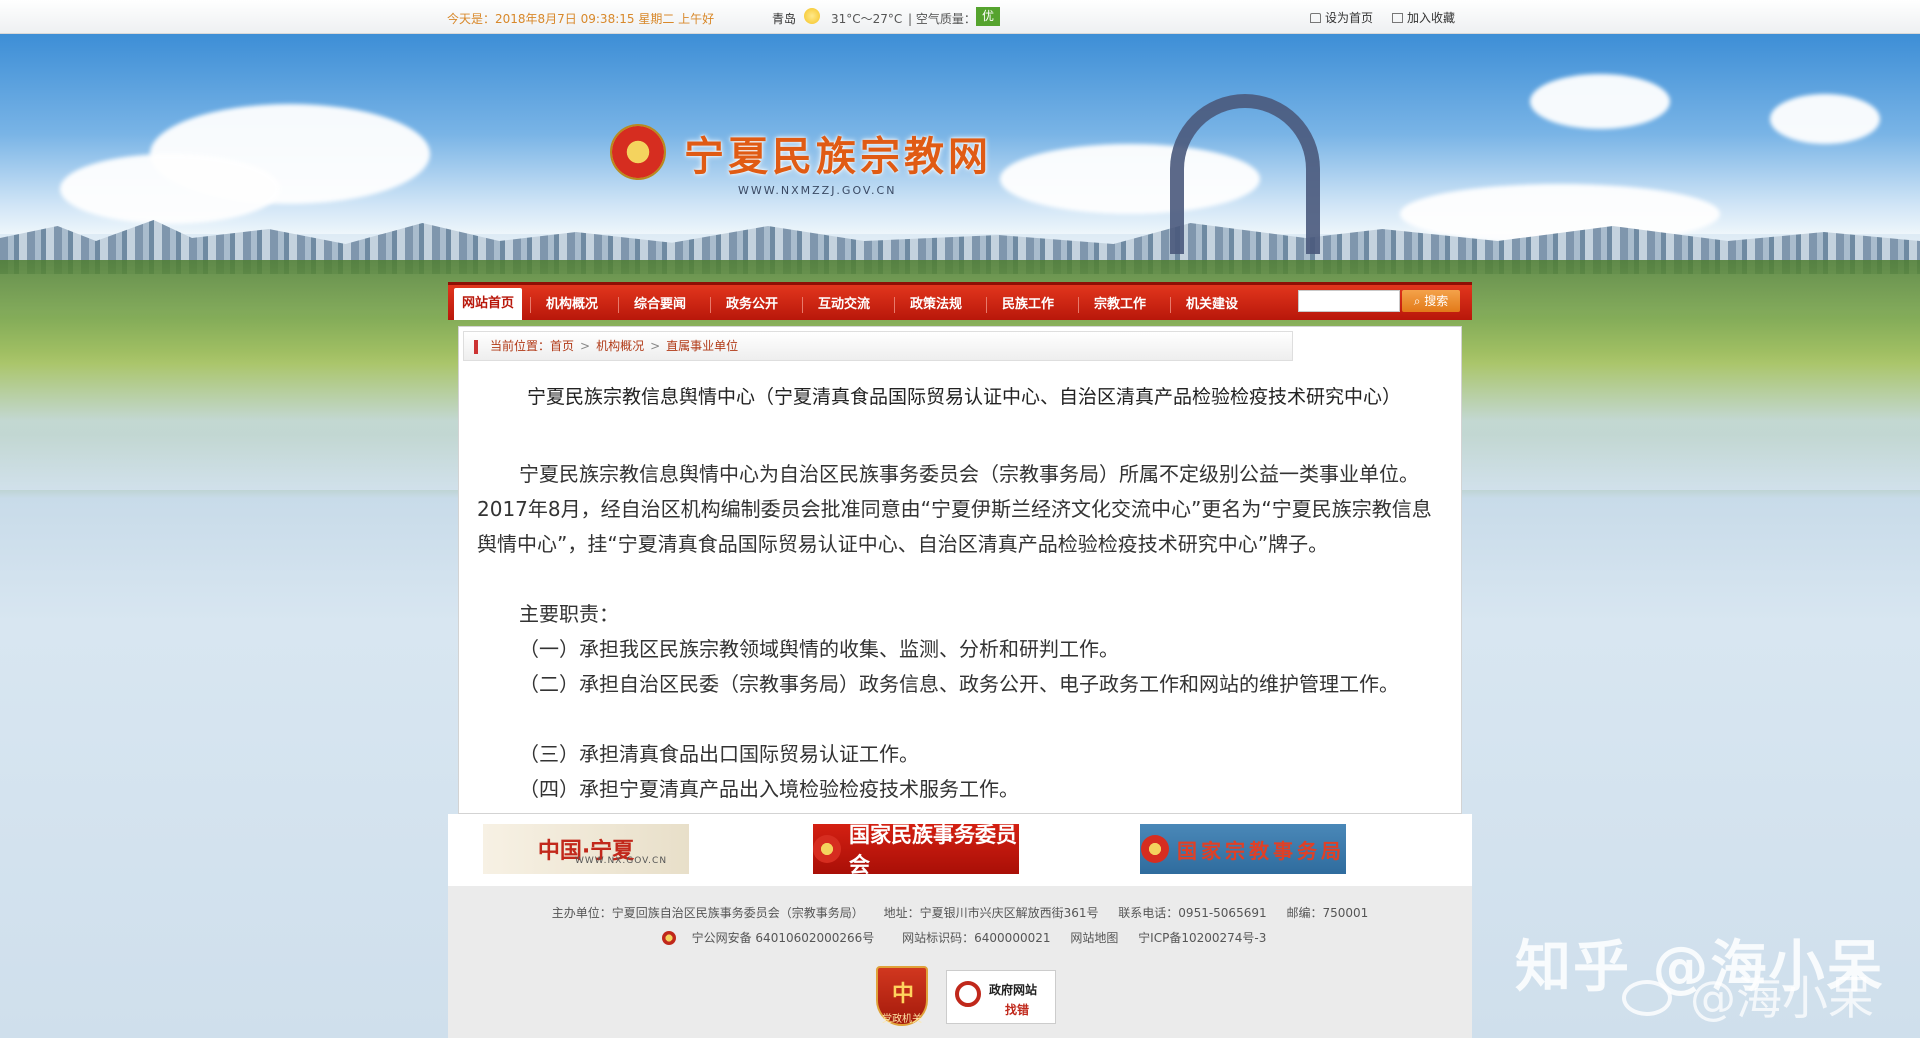 The image size is (1920, 1038). What do you see at coordinates (1782, 998) in the screenshot?
I see `watermark-weibo: @海小呆` at bounding box center [1782, 998].